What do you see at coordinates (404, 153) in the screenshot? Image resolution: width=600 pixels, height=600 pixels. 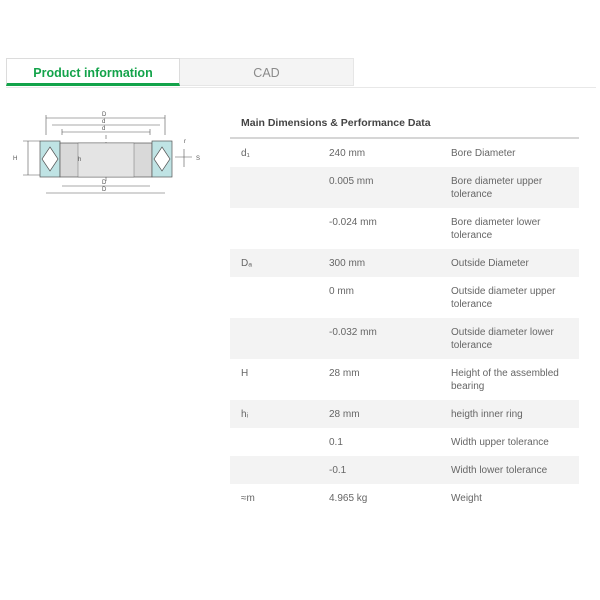 I see `table-row: d₁ 240 mm Bore Diameter` at bounding box center [404, 153].